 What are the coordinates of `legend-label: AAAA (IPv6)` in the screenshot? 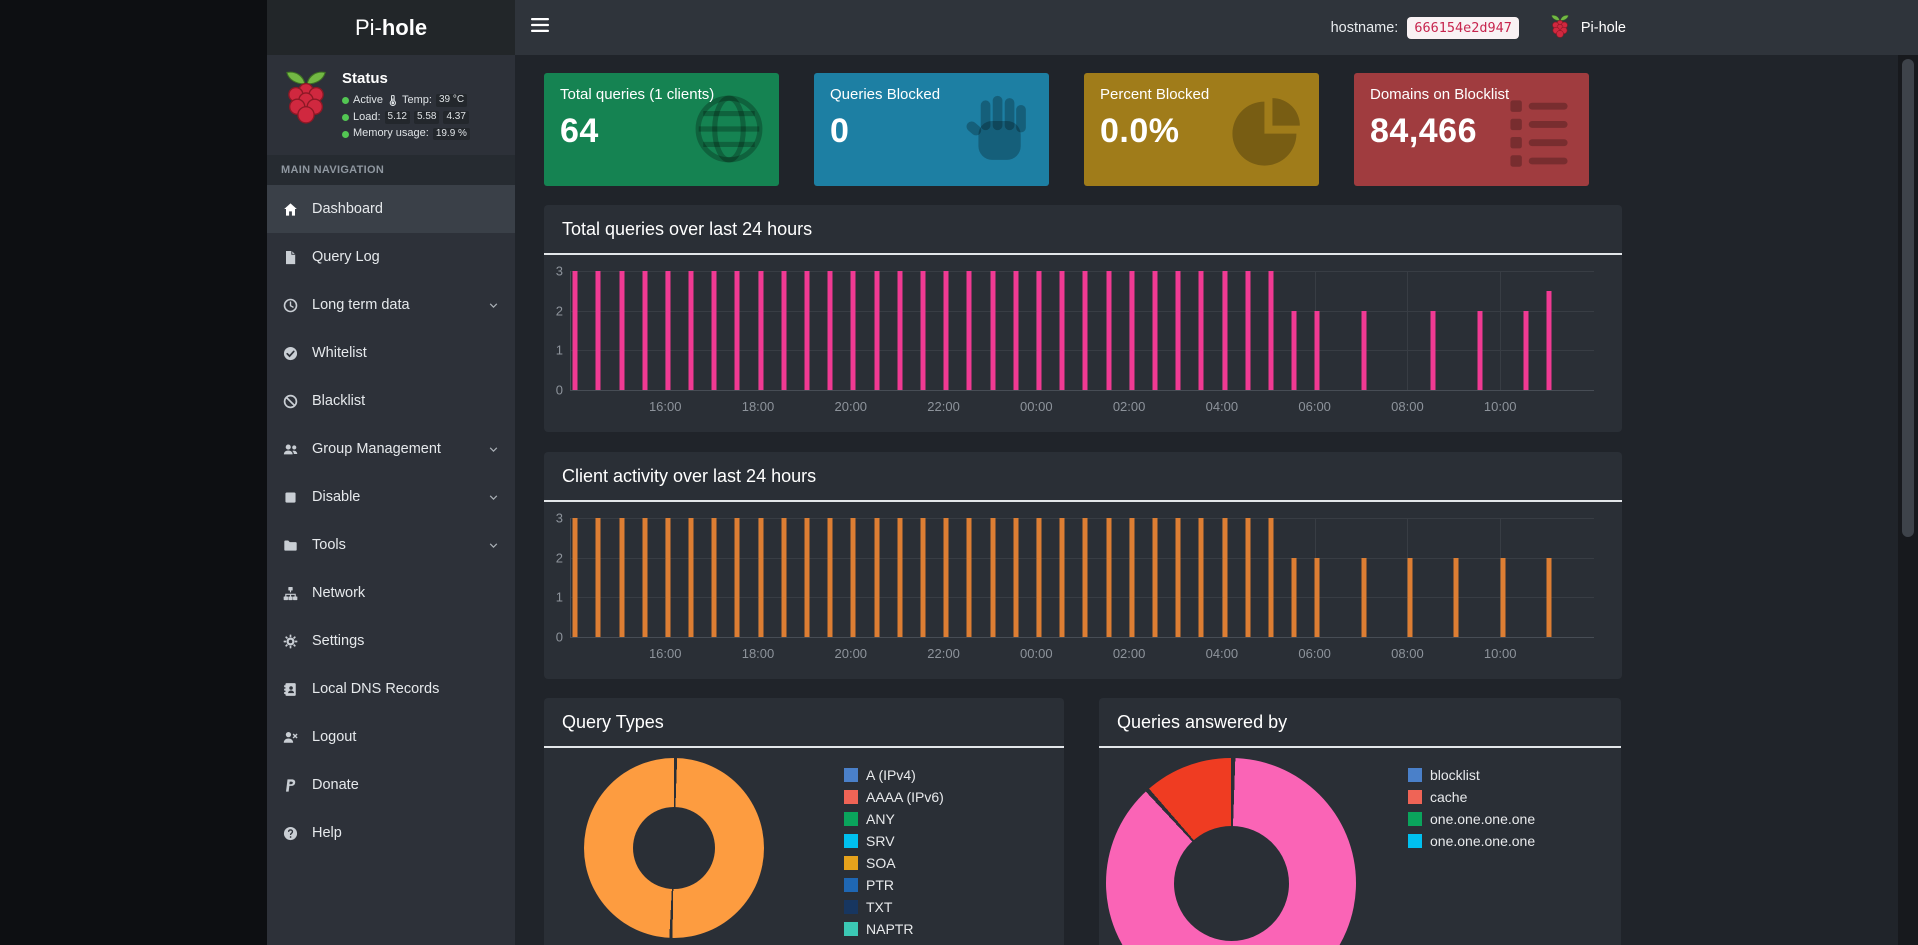 It's located at (905, 797).